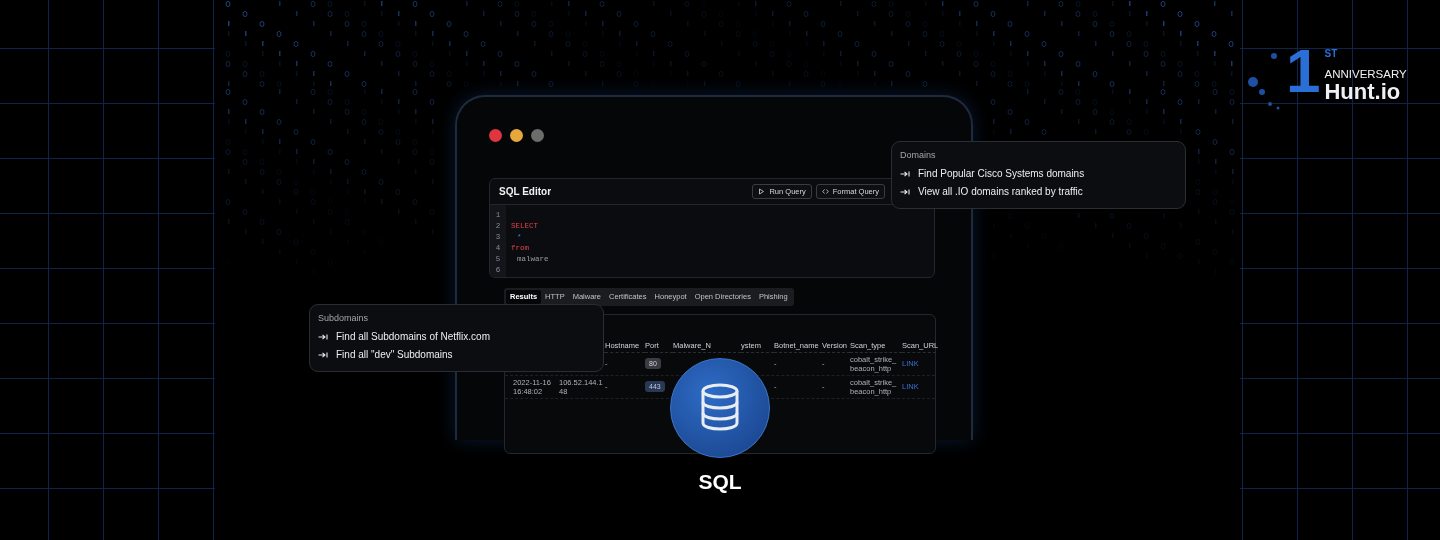 The image size is (1440, 540). I want to click on suggestion-item: Find all Subdomains of Netflix.com, so click(456, 336).